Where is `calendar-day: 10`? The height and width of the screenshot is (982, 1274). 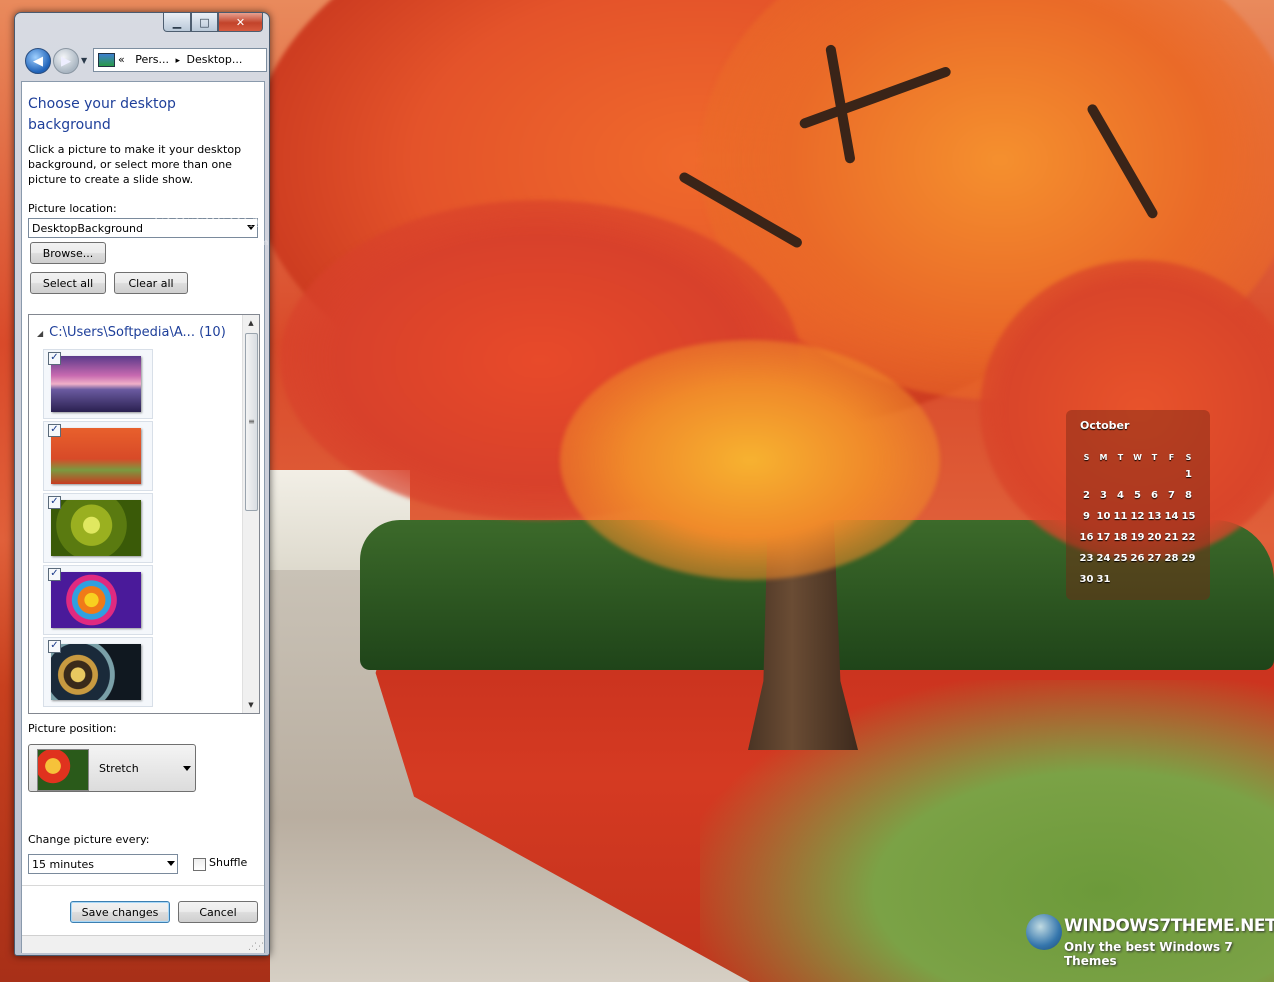 calendar-day: 10 is located at coordinates (1103, 516).